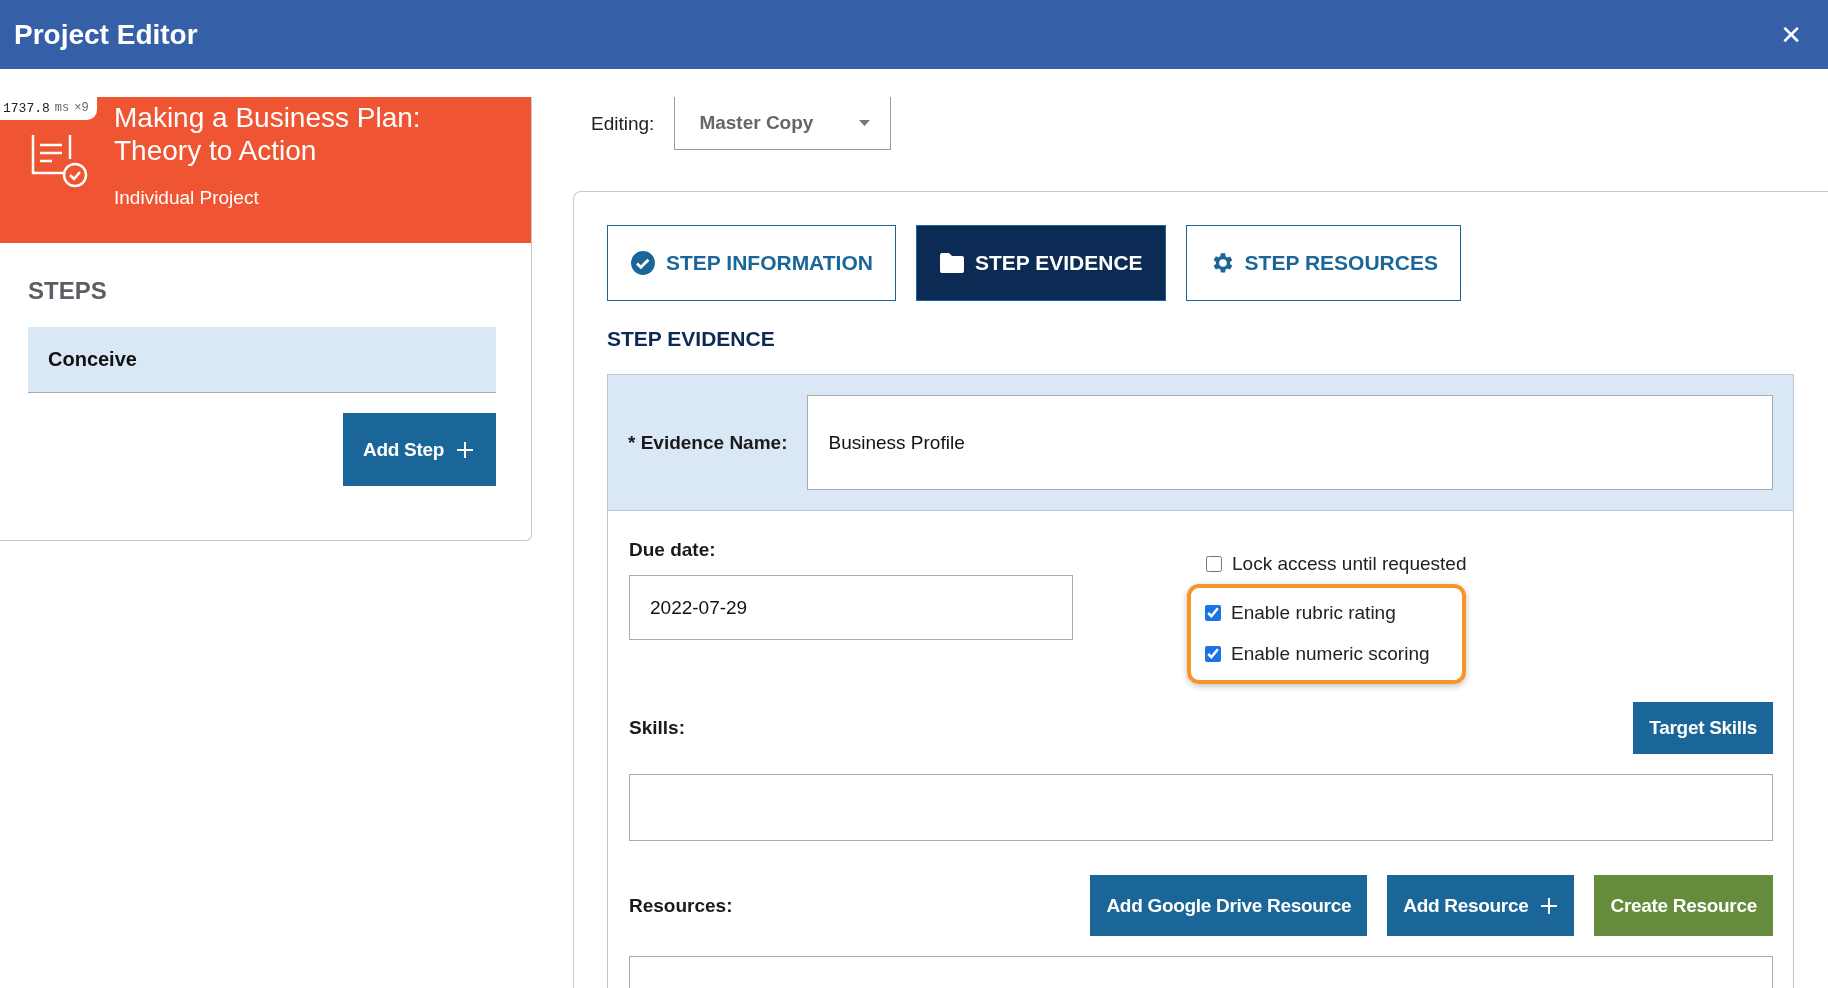  Describe the element at coordinates (1325, 653) in the screenshot. I see `checkbox-option: Enable numeric scoring` at that location.